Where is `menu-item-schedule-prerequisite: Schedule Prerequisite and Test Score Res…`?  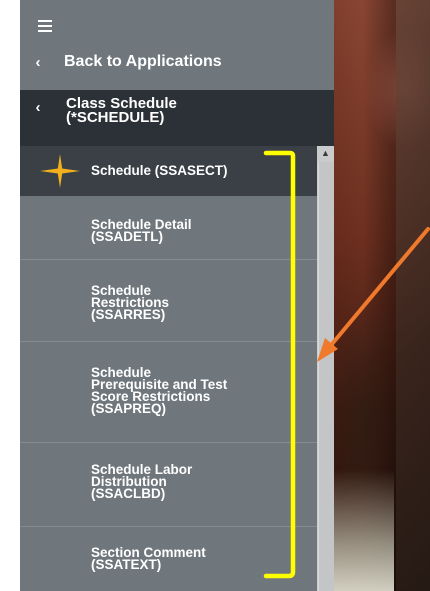 menu-item-schedule-prerequisite: Schedule Prerequisite and Test Score Res… is located at coordinates (168, 392).